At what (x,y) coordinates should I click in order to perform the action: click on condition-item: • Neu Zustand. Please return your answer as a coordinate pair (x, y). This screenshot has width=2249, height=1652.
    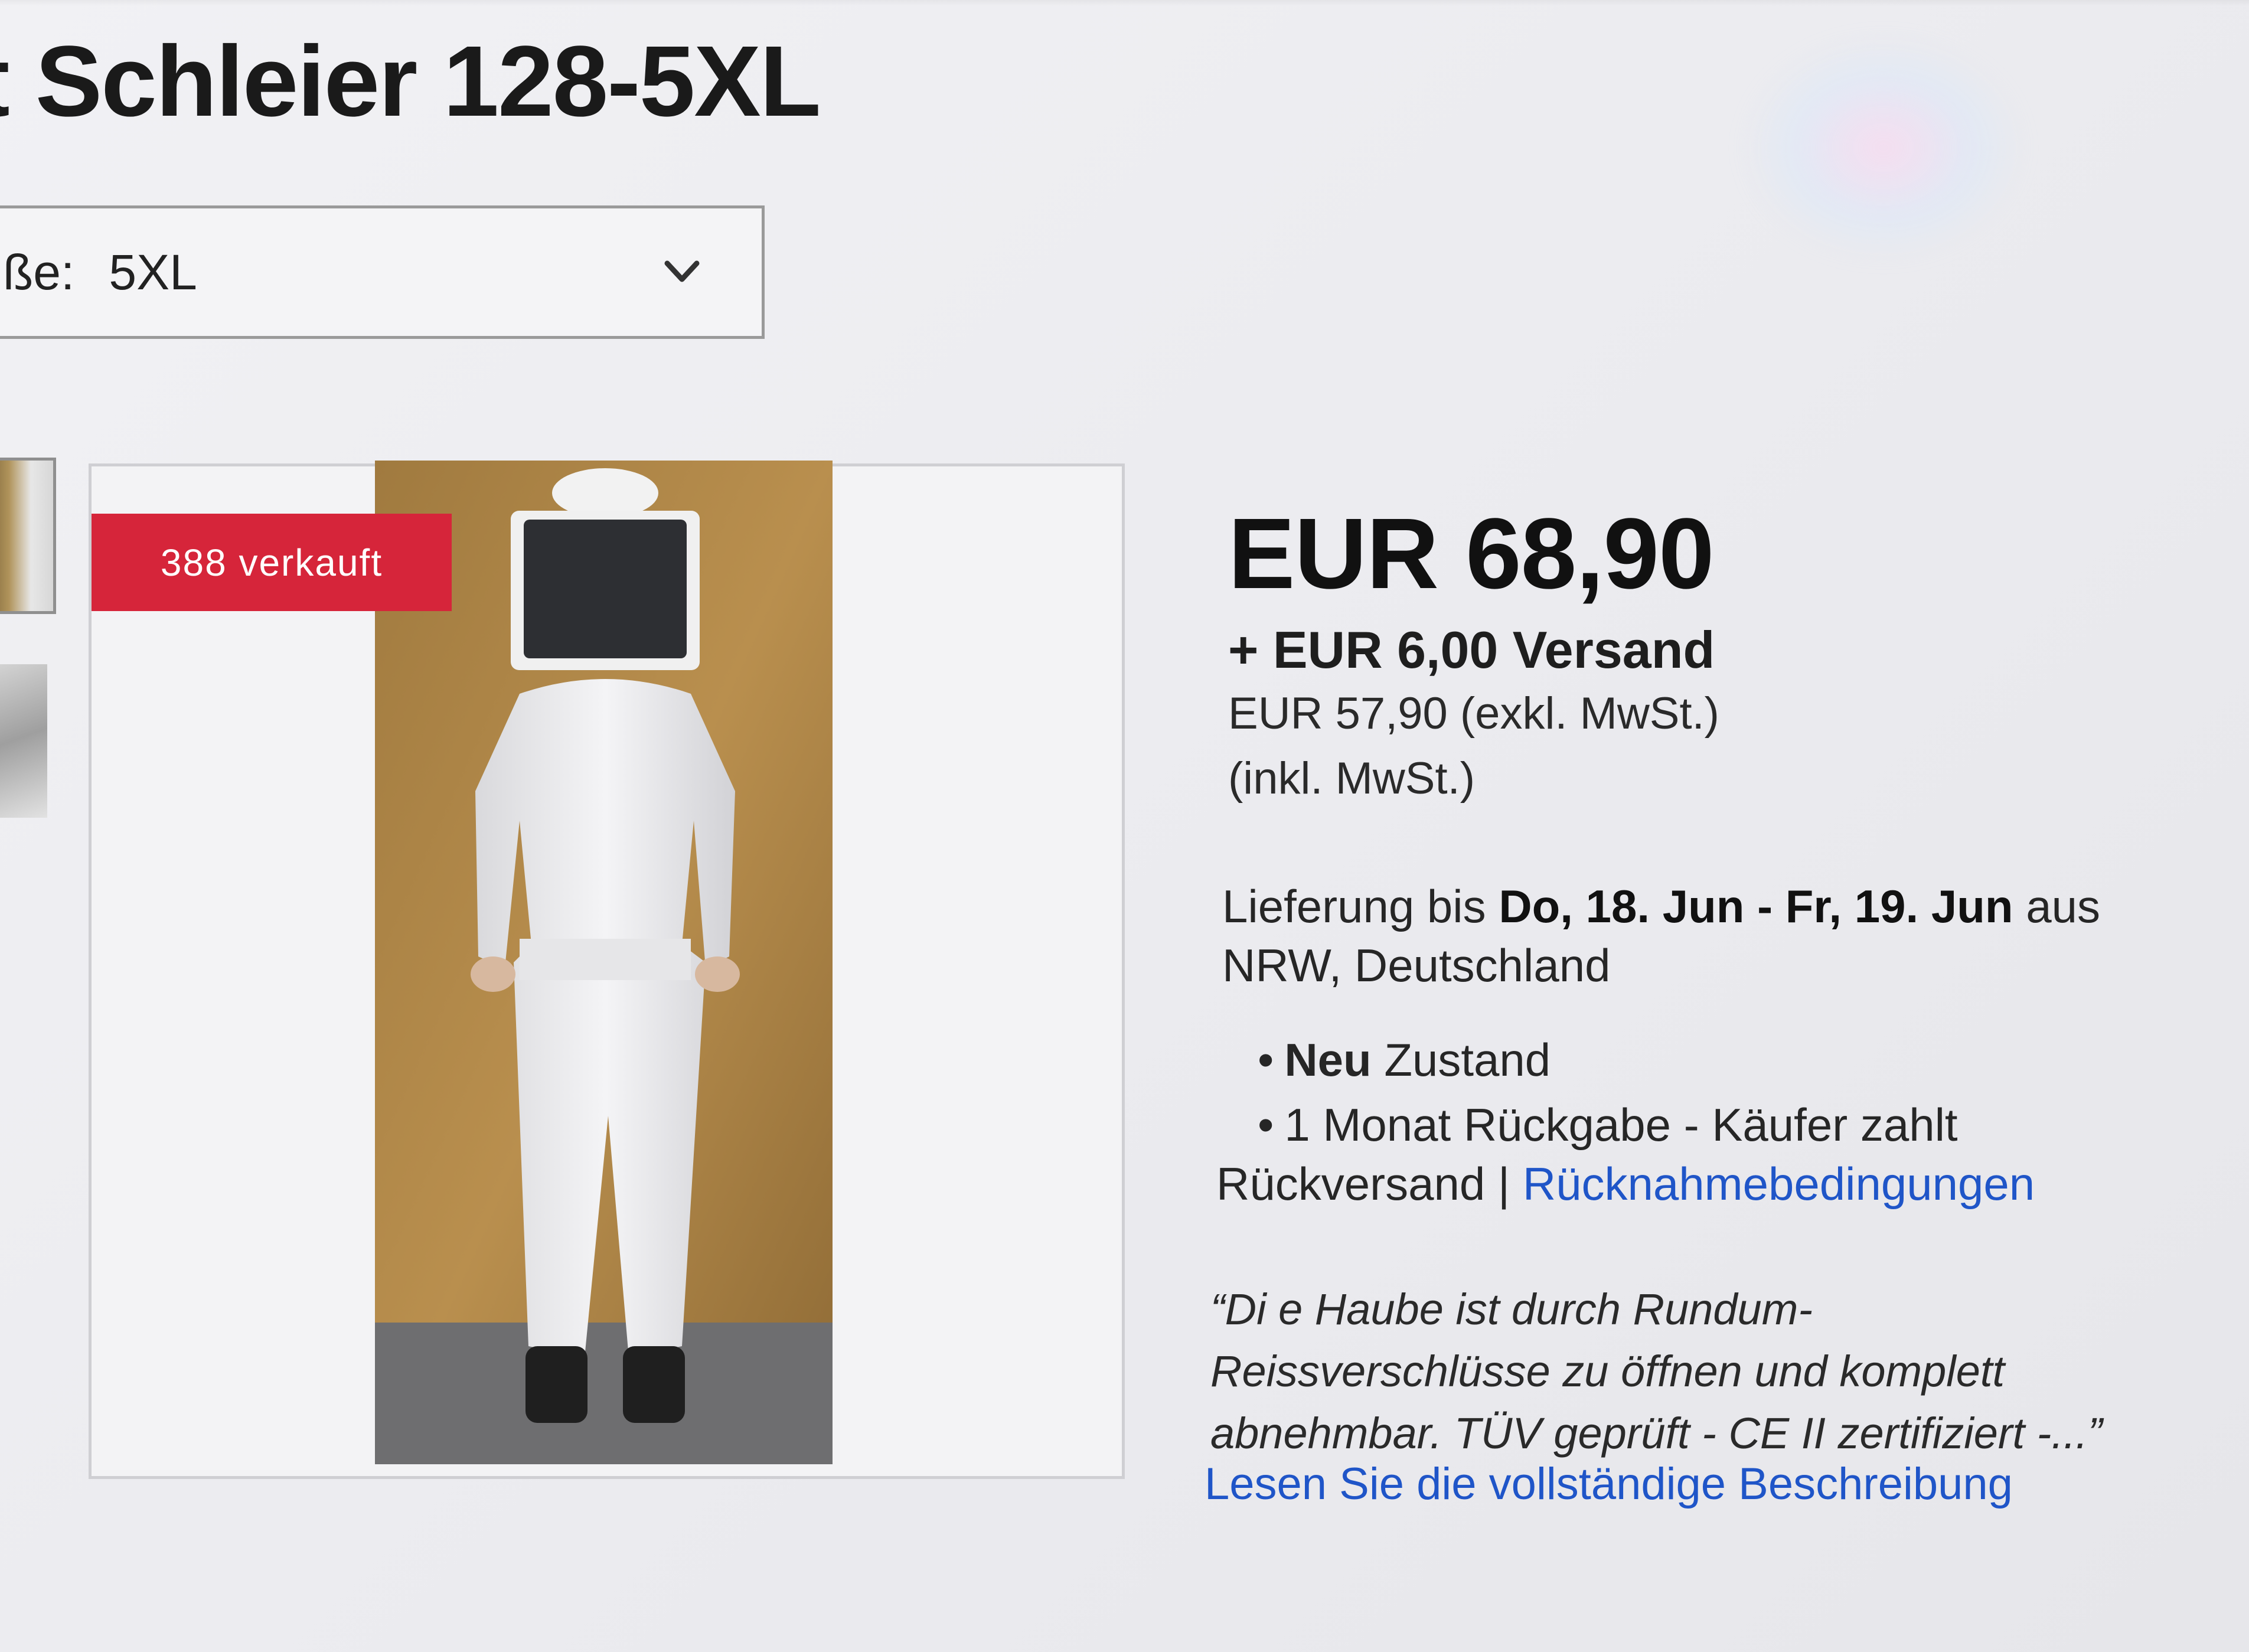
    Looking at the image, I should click on (1405, 1060).